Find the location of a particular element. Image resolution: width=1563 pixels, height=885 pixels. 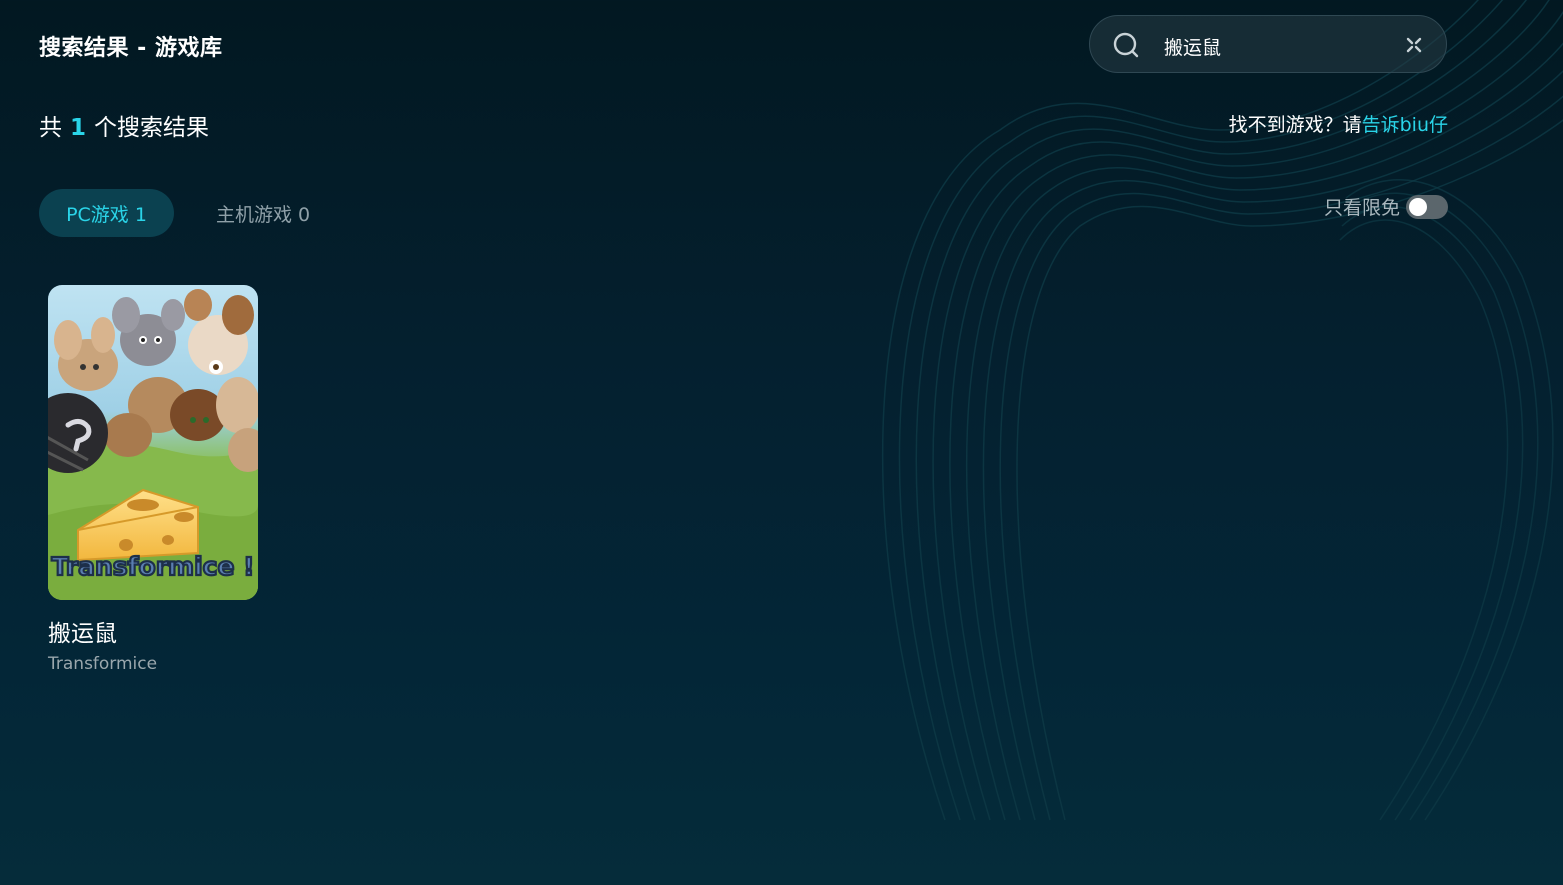

search-box is located at coordinates (1268, 44).